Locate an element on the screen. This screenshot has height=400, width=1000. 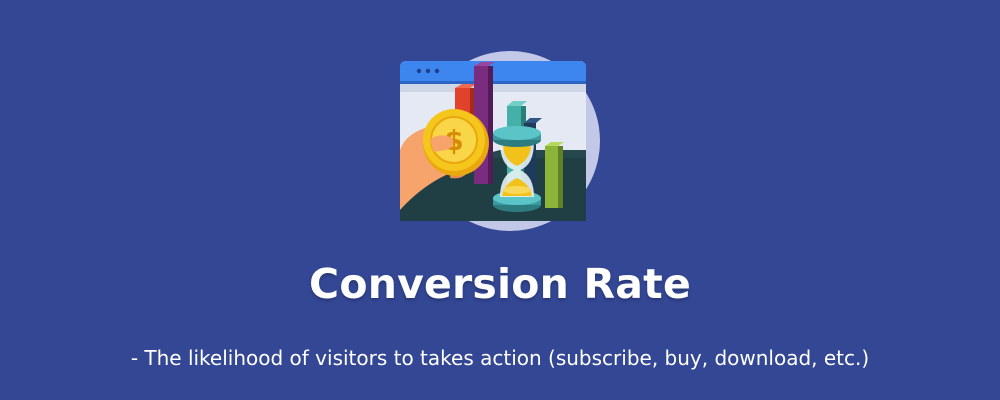
bar-green is located at coordinates (551, 177).